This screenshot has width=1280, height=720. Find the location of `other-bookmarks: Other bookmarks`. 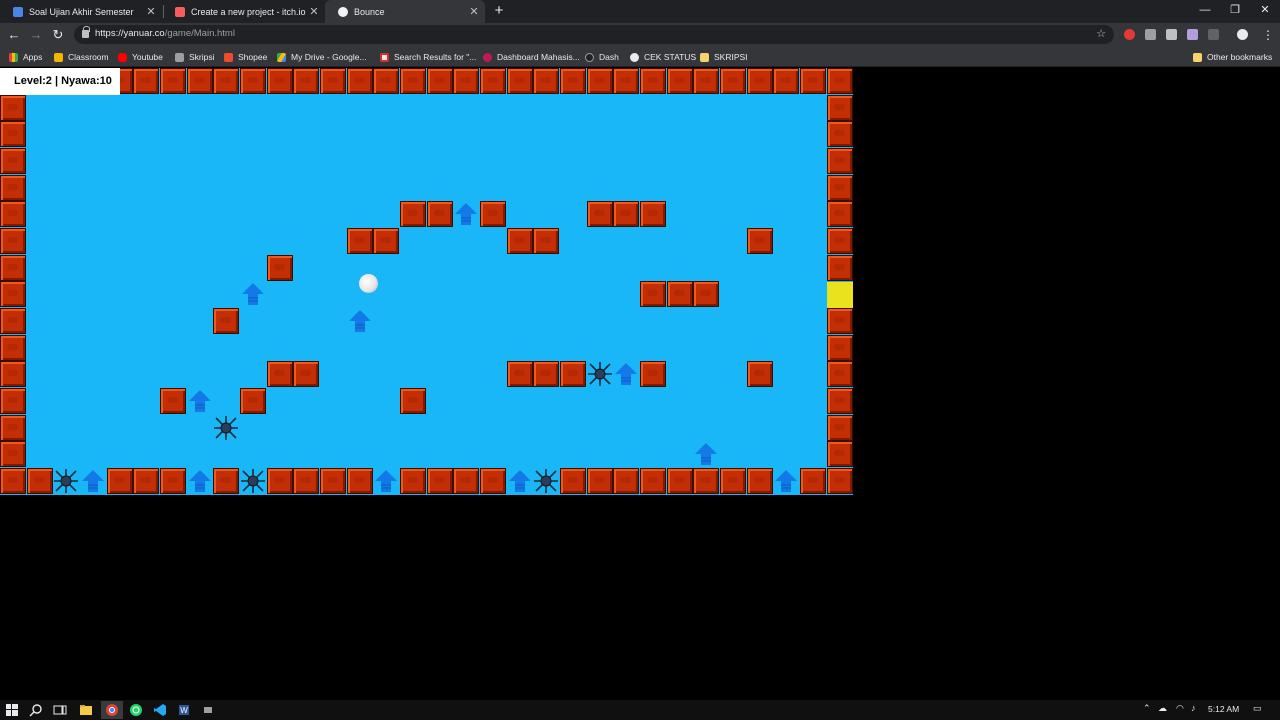

other-bookmarks: Other bookmarks is located at coordinates (1232, 57).